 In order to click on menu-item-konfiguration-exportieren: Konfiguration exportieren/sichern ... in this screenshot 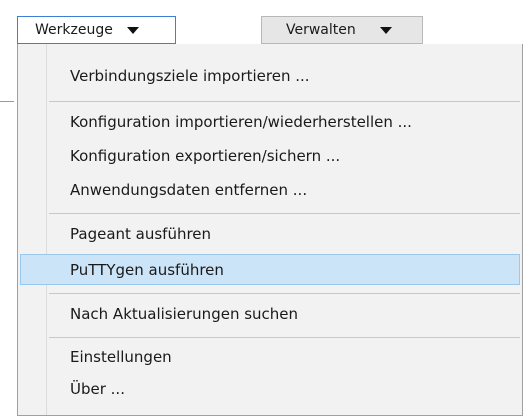, I will do `click(270, 155)`.